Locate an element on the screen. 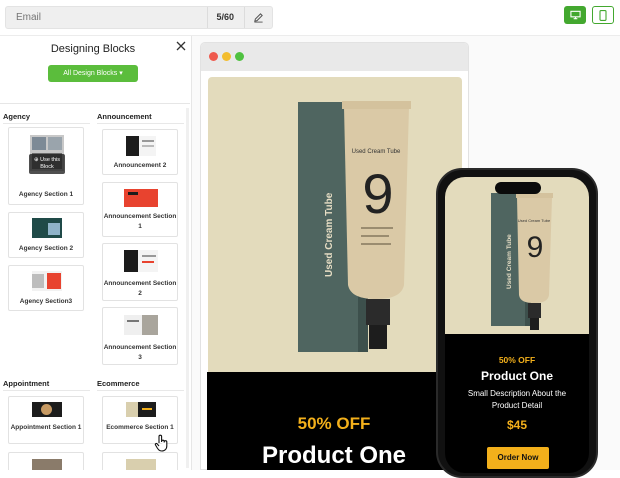  block-card-label: Ecommerce Section 1 is located at coordinates (140, 427).